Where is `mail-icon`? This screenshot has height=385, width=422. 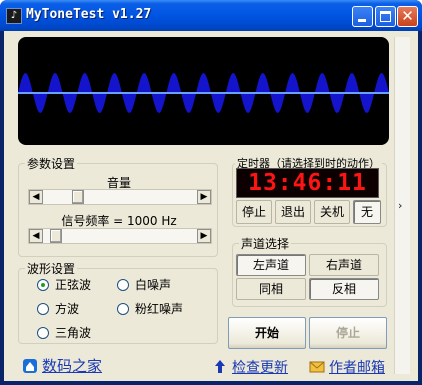 mail-icon is located at coordinates (317, 367).